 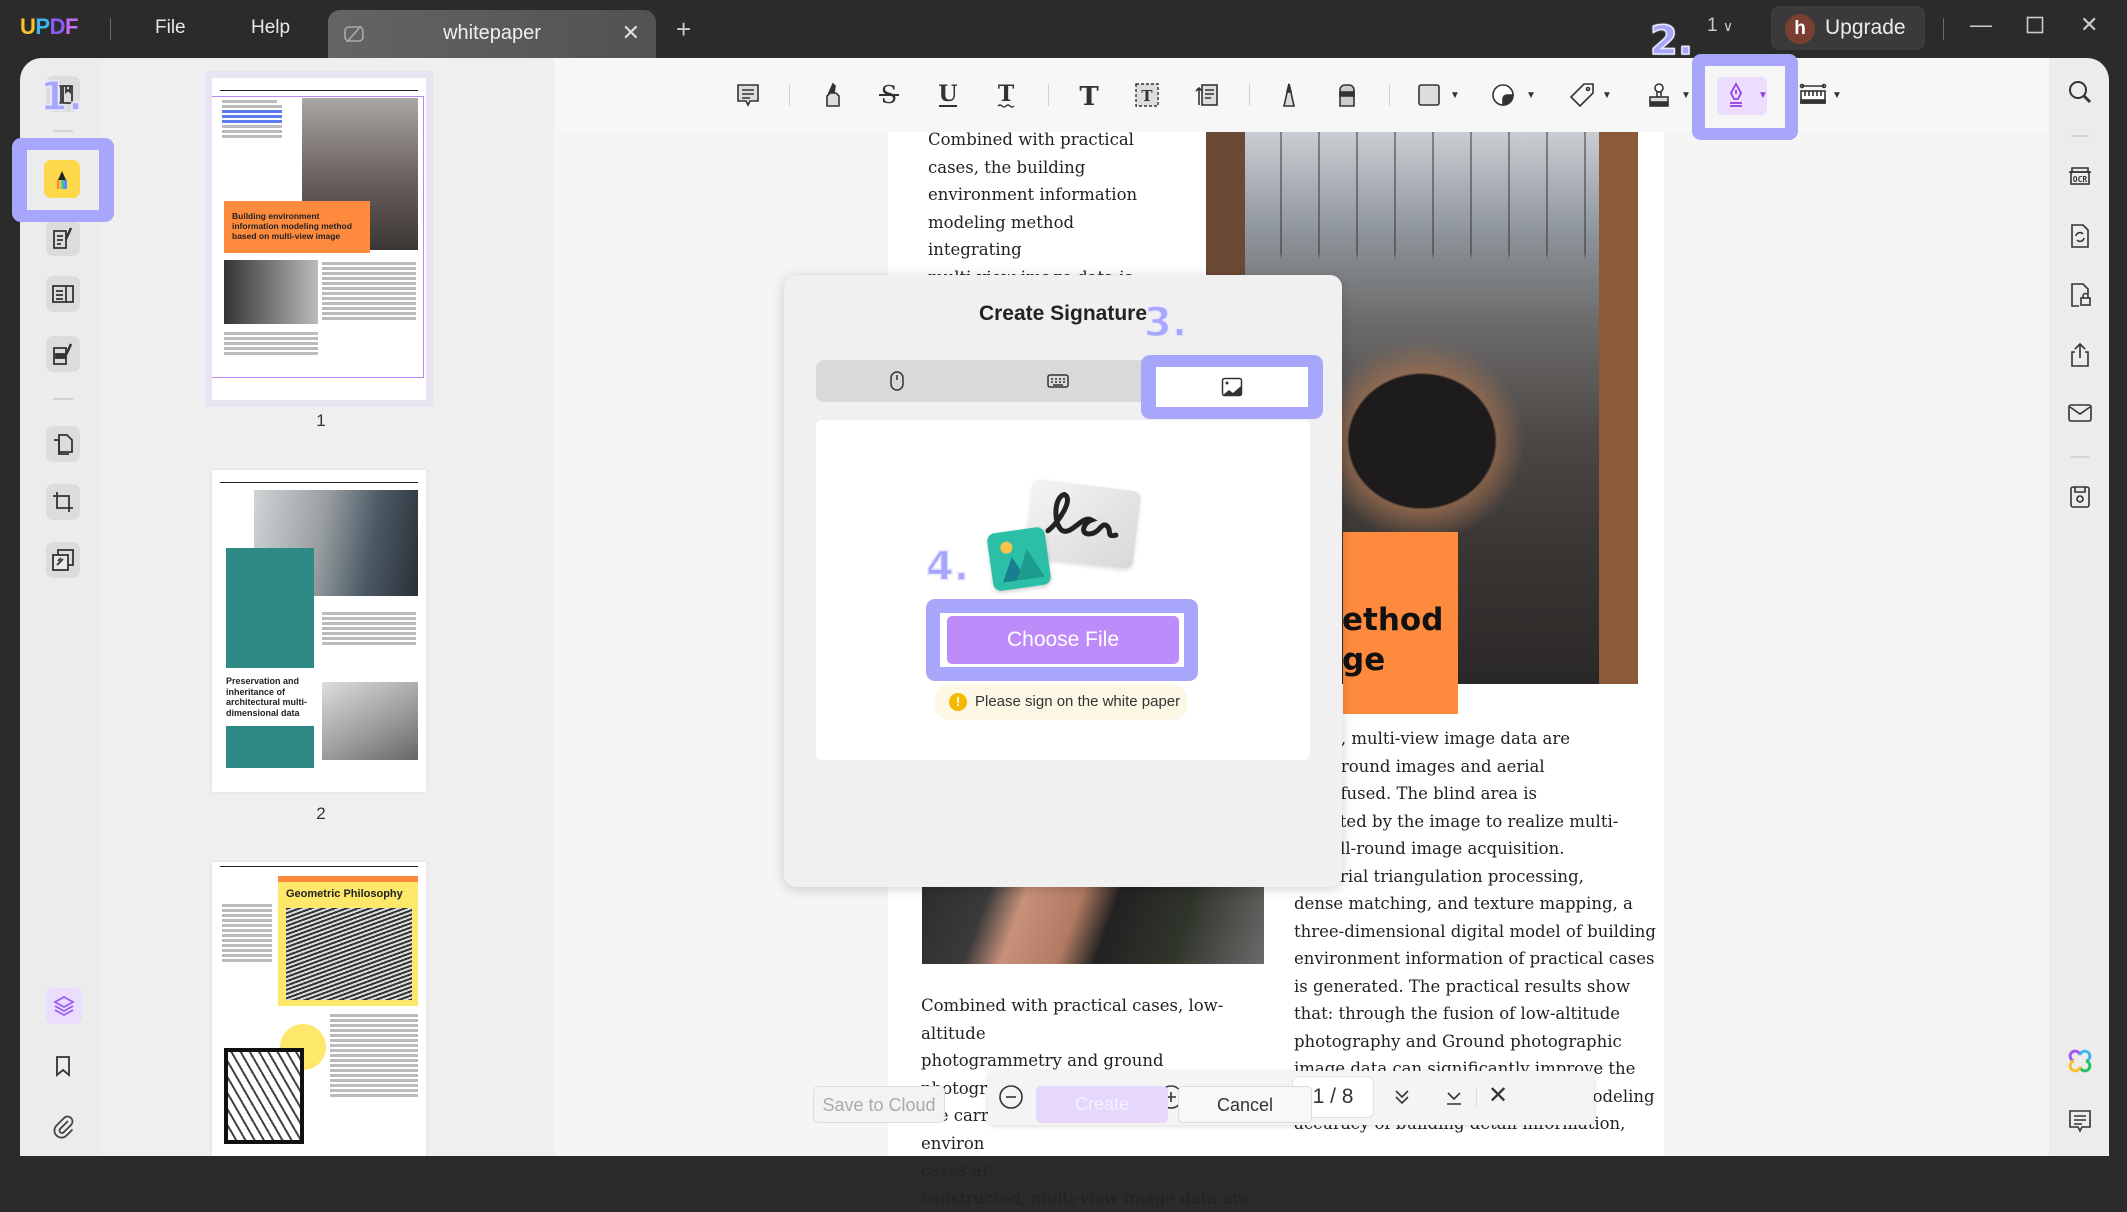 I want to click on upgrade-button: h Upgrade, so click(x=1848, y=28).